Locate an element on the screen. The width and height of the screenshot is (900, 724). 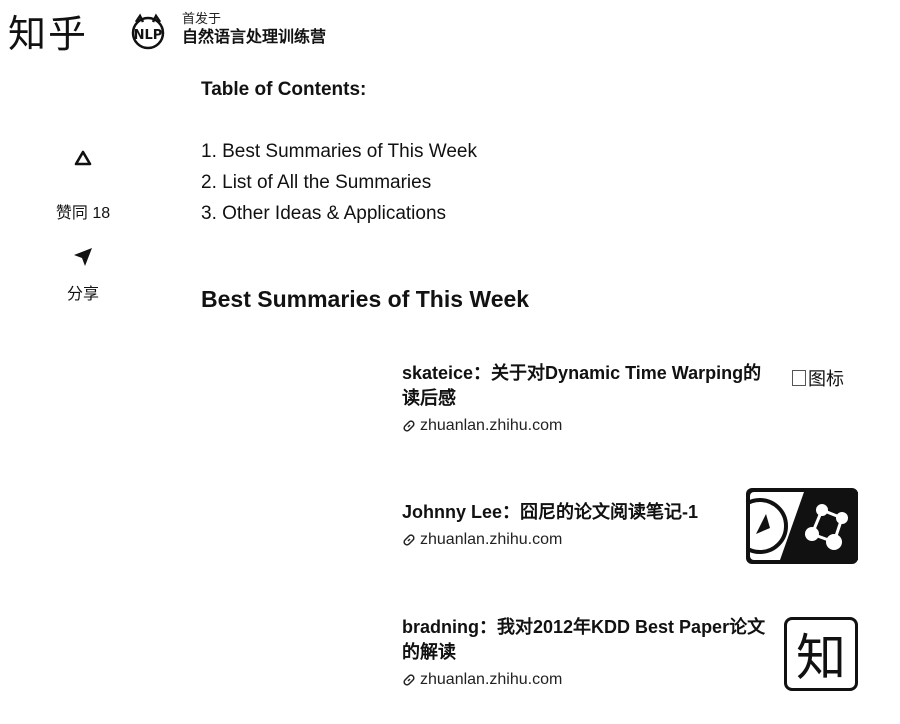
toc-item: 2. List of All the Summaries is located at coordinates (316, 182).